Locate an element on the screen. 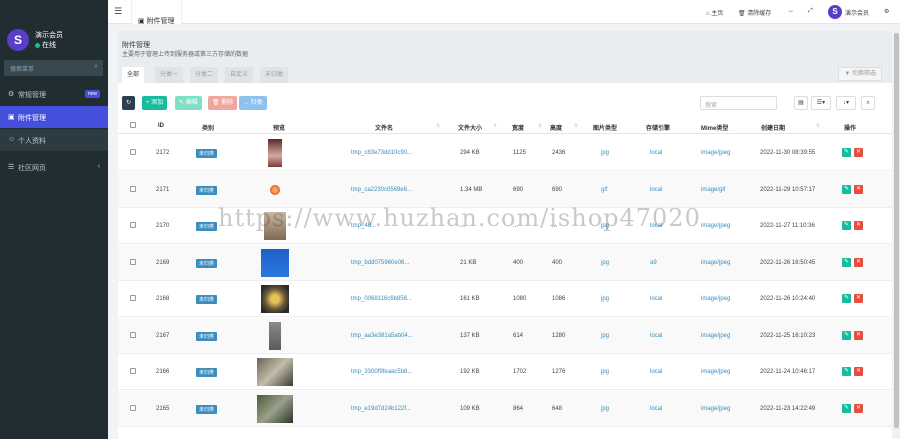 The height and width of the screenshot is (439, 900). select-all-checkbox is located at coordinates (133, 125).